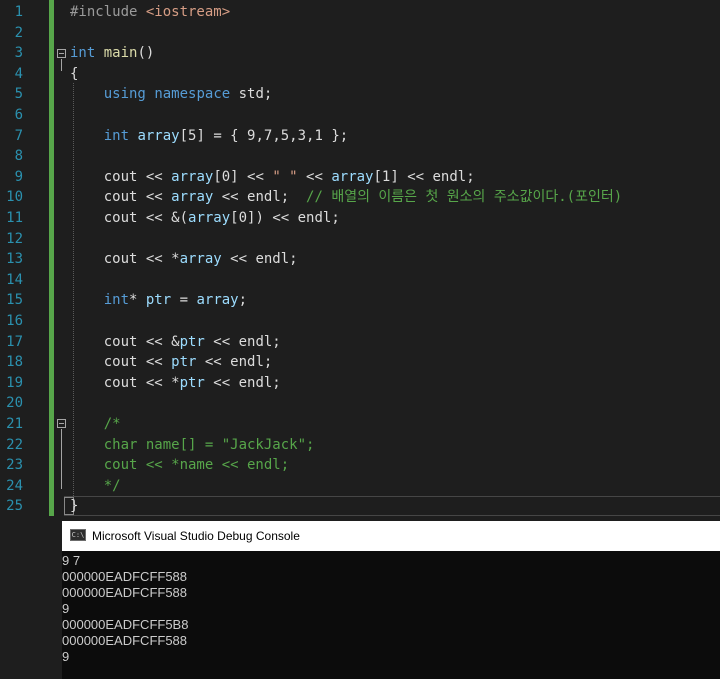  What do you see at coordinates (14, 403) in the screenshot?
I see `line-number: 20` at bounding box center [14, 403].